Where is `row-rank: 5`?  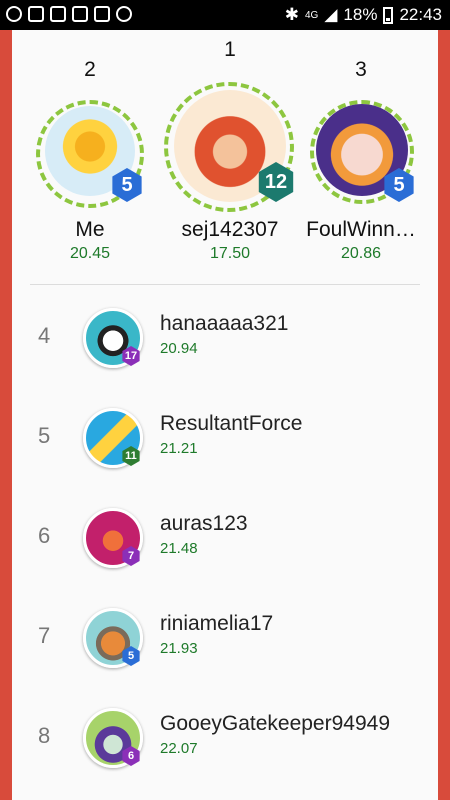 row-rank: 5 is located at coordinates (44, 435).